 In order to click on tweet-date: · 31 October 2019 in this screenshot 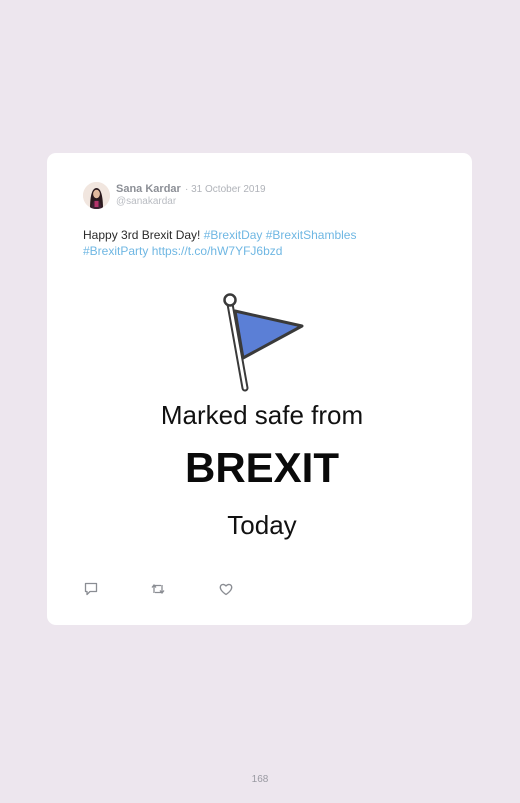, I will do `click(225, 189)`.